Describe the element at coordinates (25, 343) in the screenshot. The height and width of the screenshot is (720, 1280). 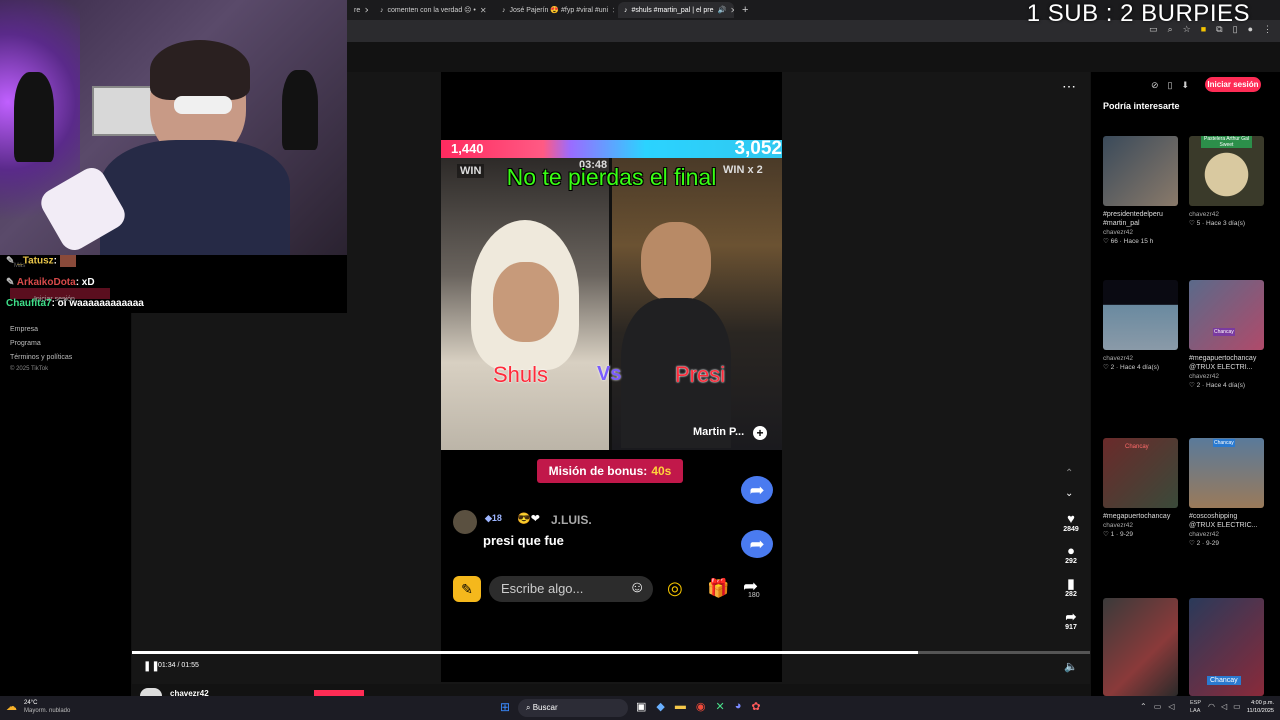
I see `footer-link-programa: Programa` at that location.